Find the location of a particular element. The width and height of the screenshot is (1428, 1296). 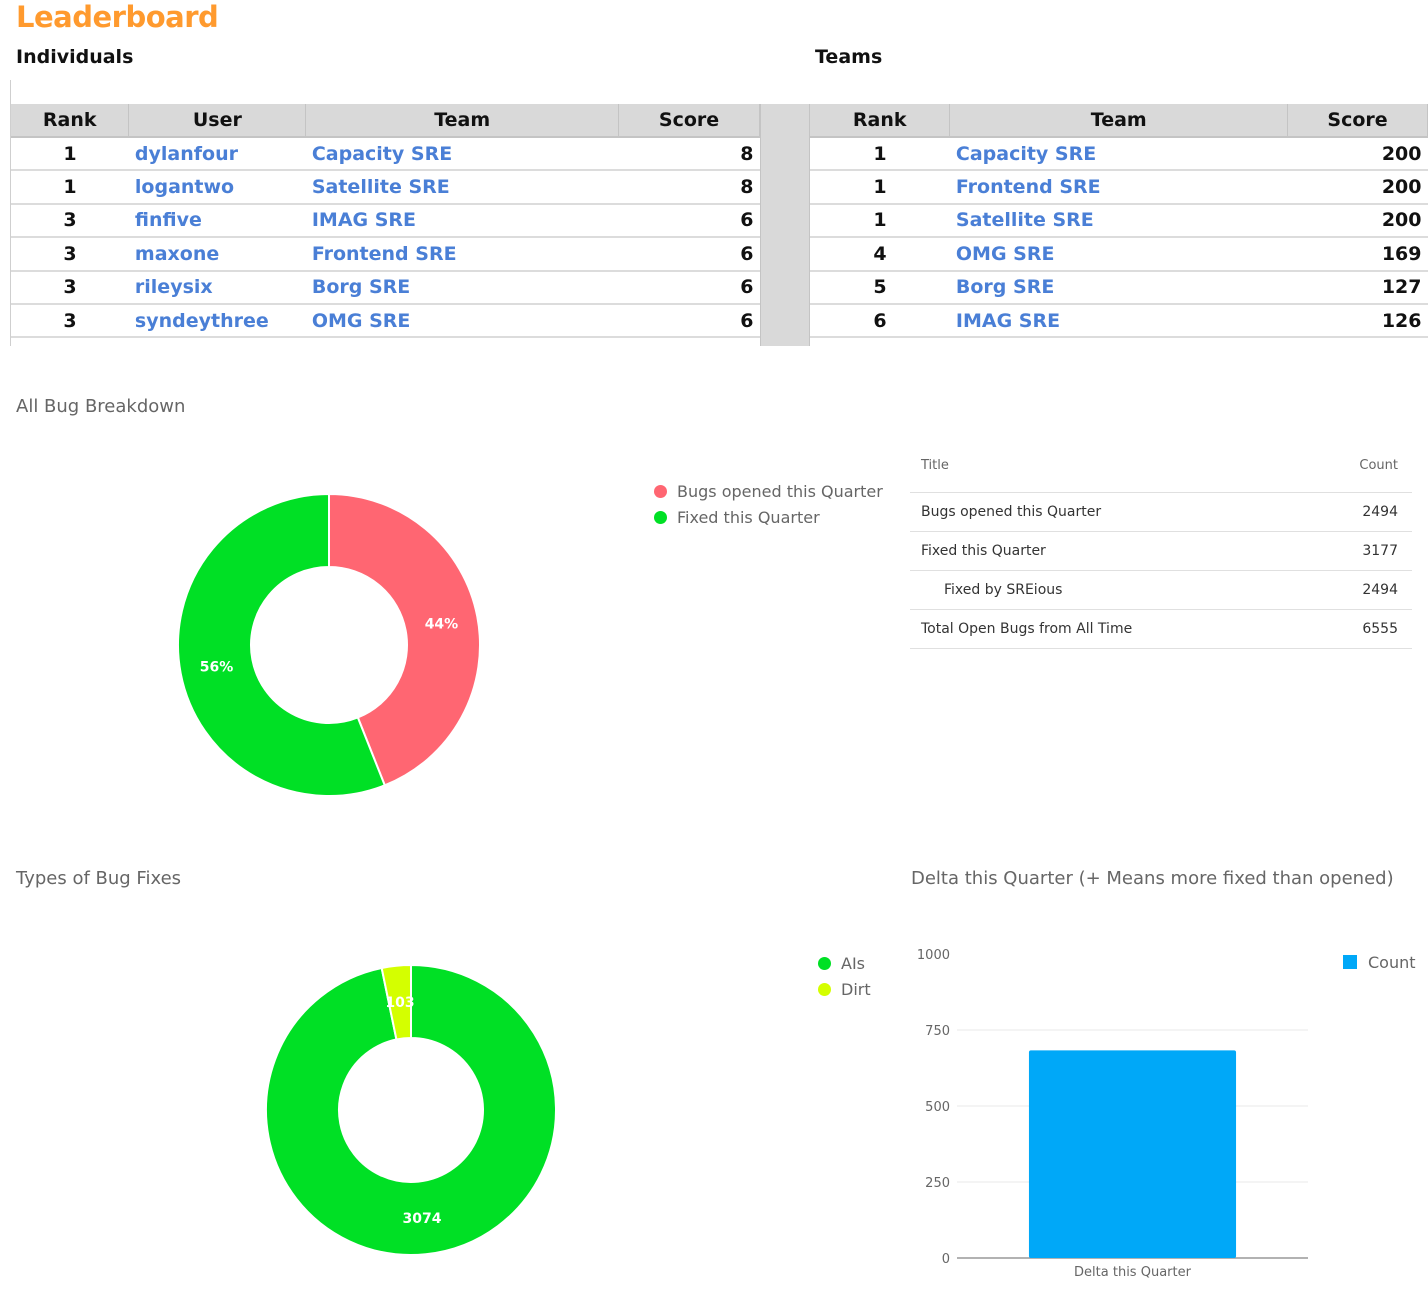

title-cell: Fixed by SREious is located at coordinates (1105, 590).